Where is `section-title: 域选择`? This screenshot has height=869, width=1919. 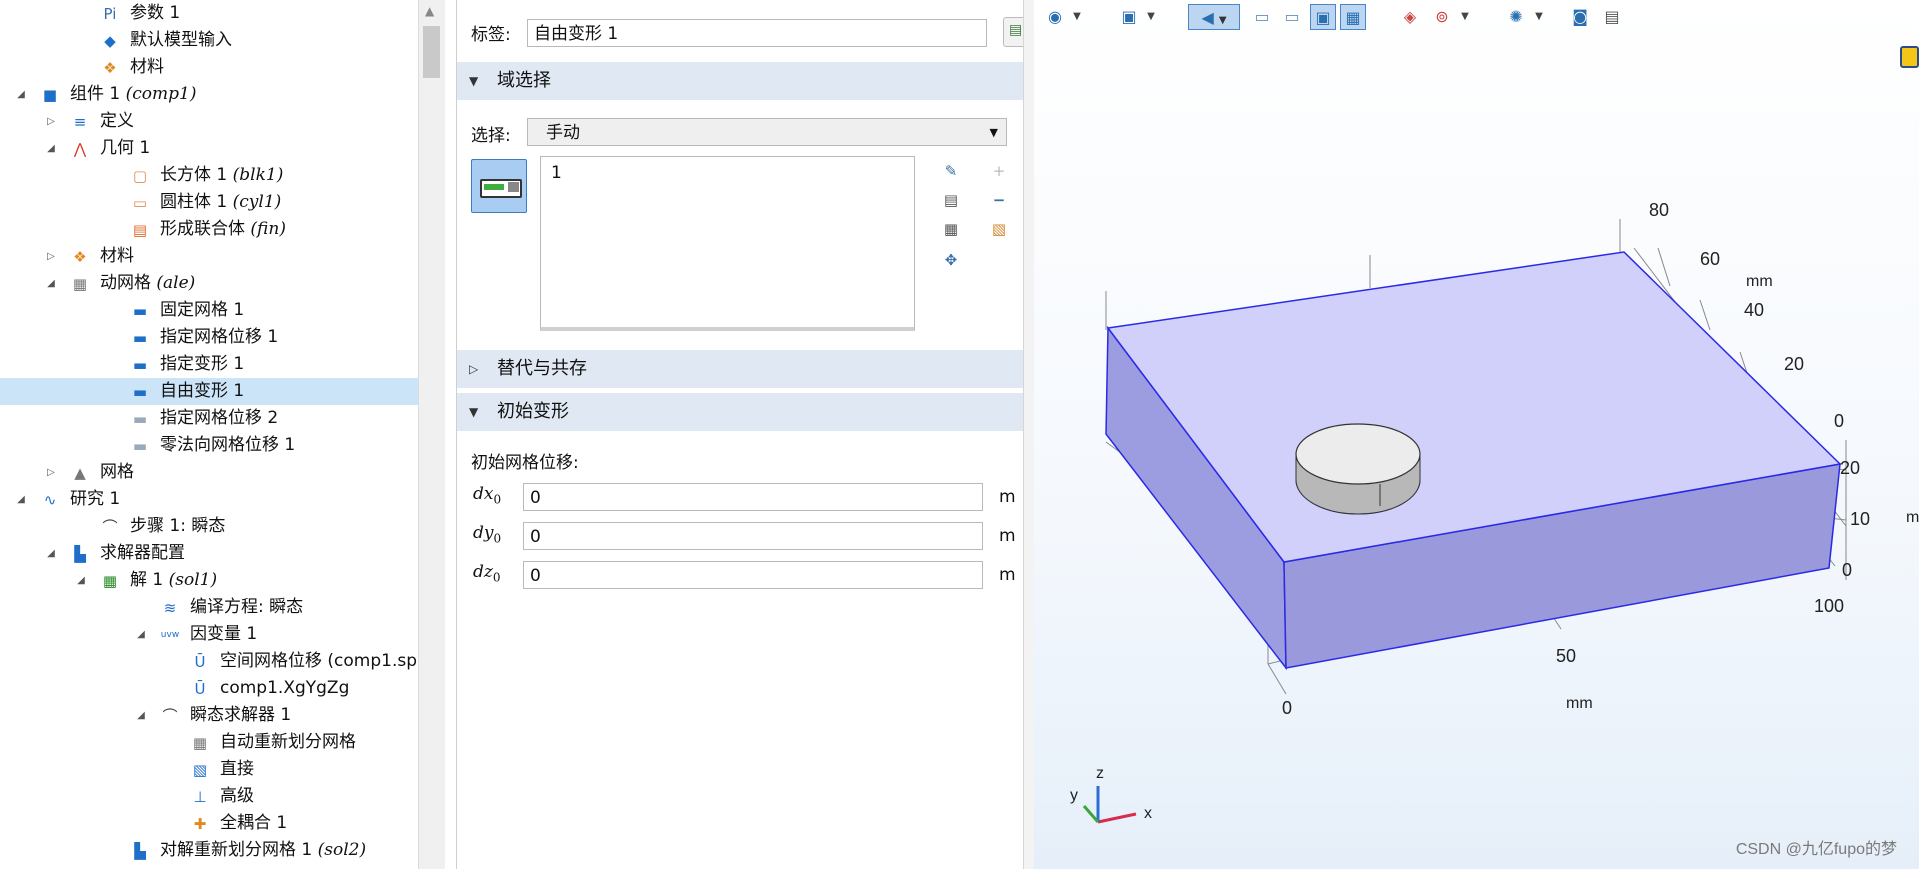 section-title: 域选择 is located at coordinates (524, 80).